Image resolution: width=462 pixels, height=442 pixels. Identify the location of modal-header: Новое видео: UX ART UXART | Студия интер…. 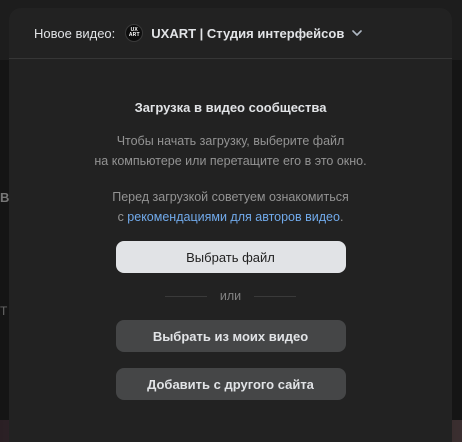
(230, 33).